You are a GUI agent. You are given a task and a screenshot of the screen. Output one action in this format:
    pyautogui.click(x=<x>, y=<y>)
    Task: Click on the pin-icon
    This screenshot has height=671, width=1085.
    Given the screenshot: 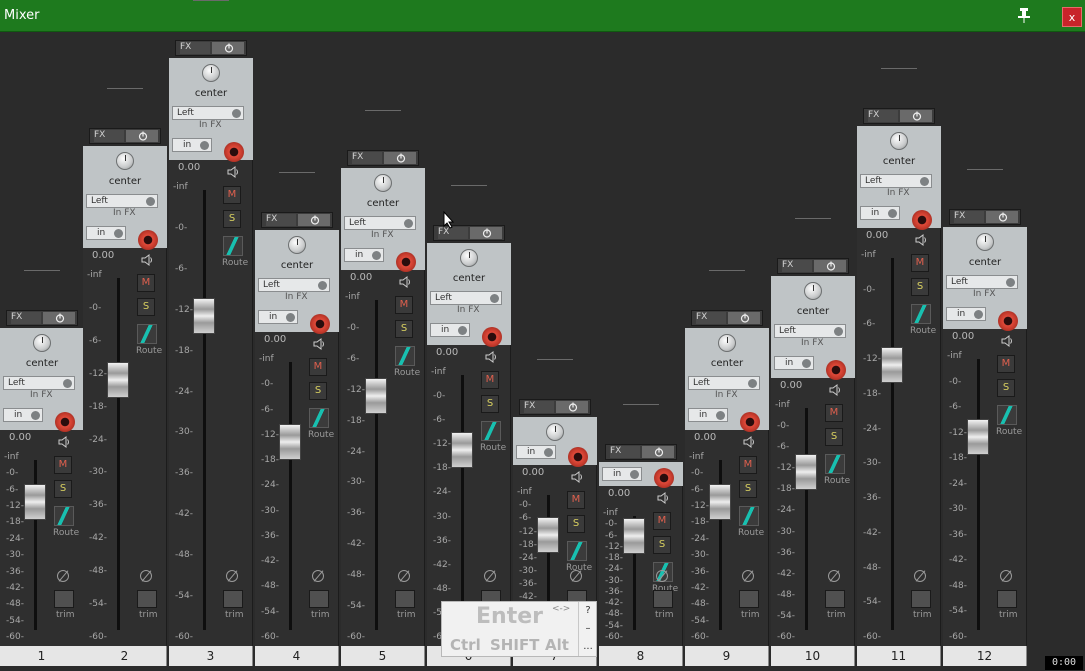 What is the action you would take?
    pyautogui.click(x=1024, y=15)
    